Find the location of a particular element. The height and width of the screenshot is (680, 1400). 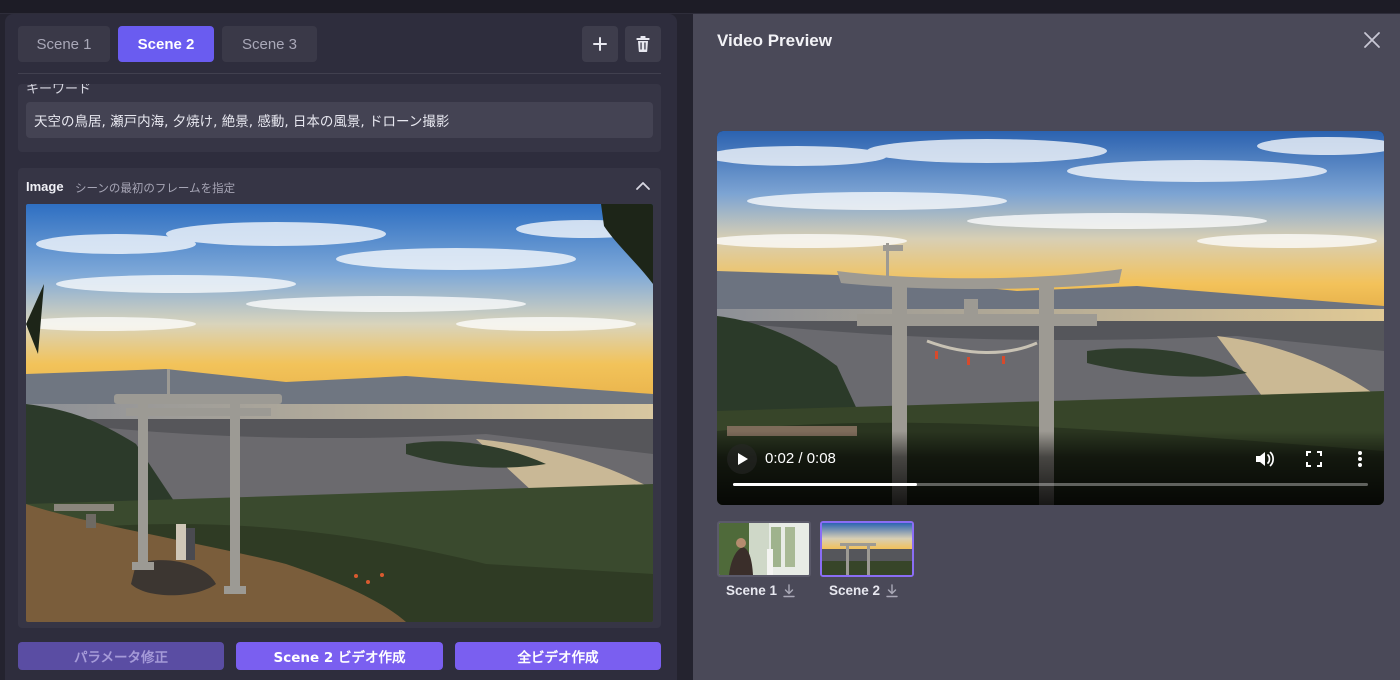

edit-parameters-button: パラメータ修正 is located at coordinates (121, 656).